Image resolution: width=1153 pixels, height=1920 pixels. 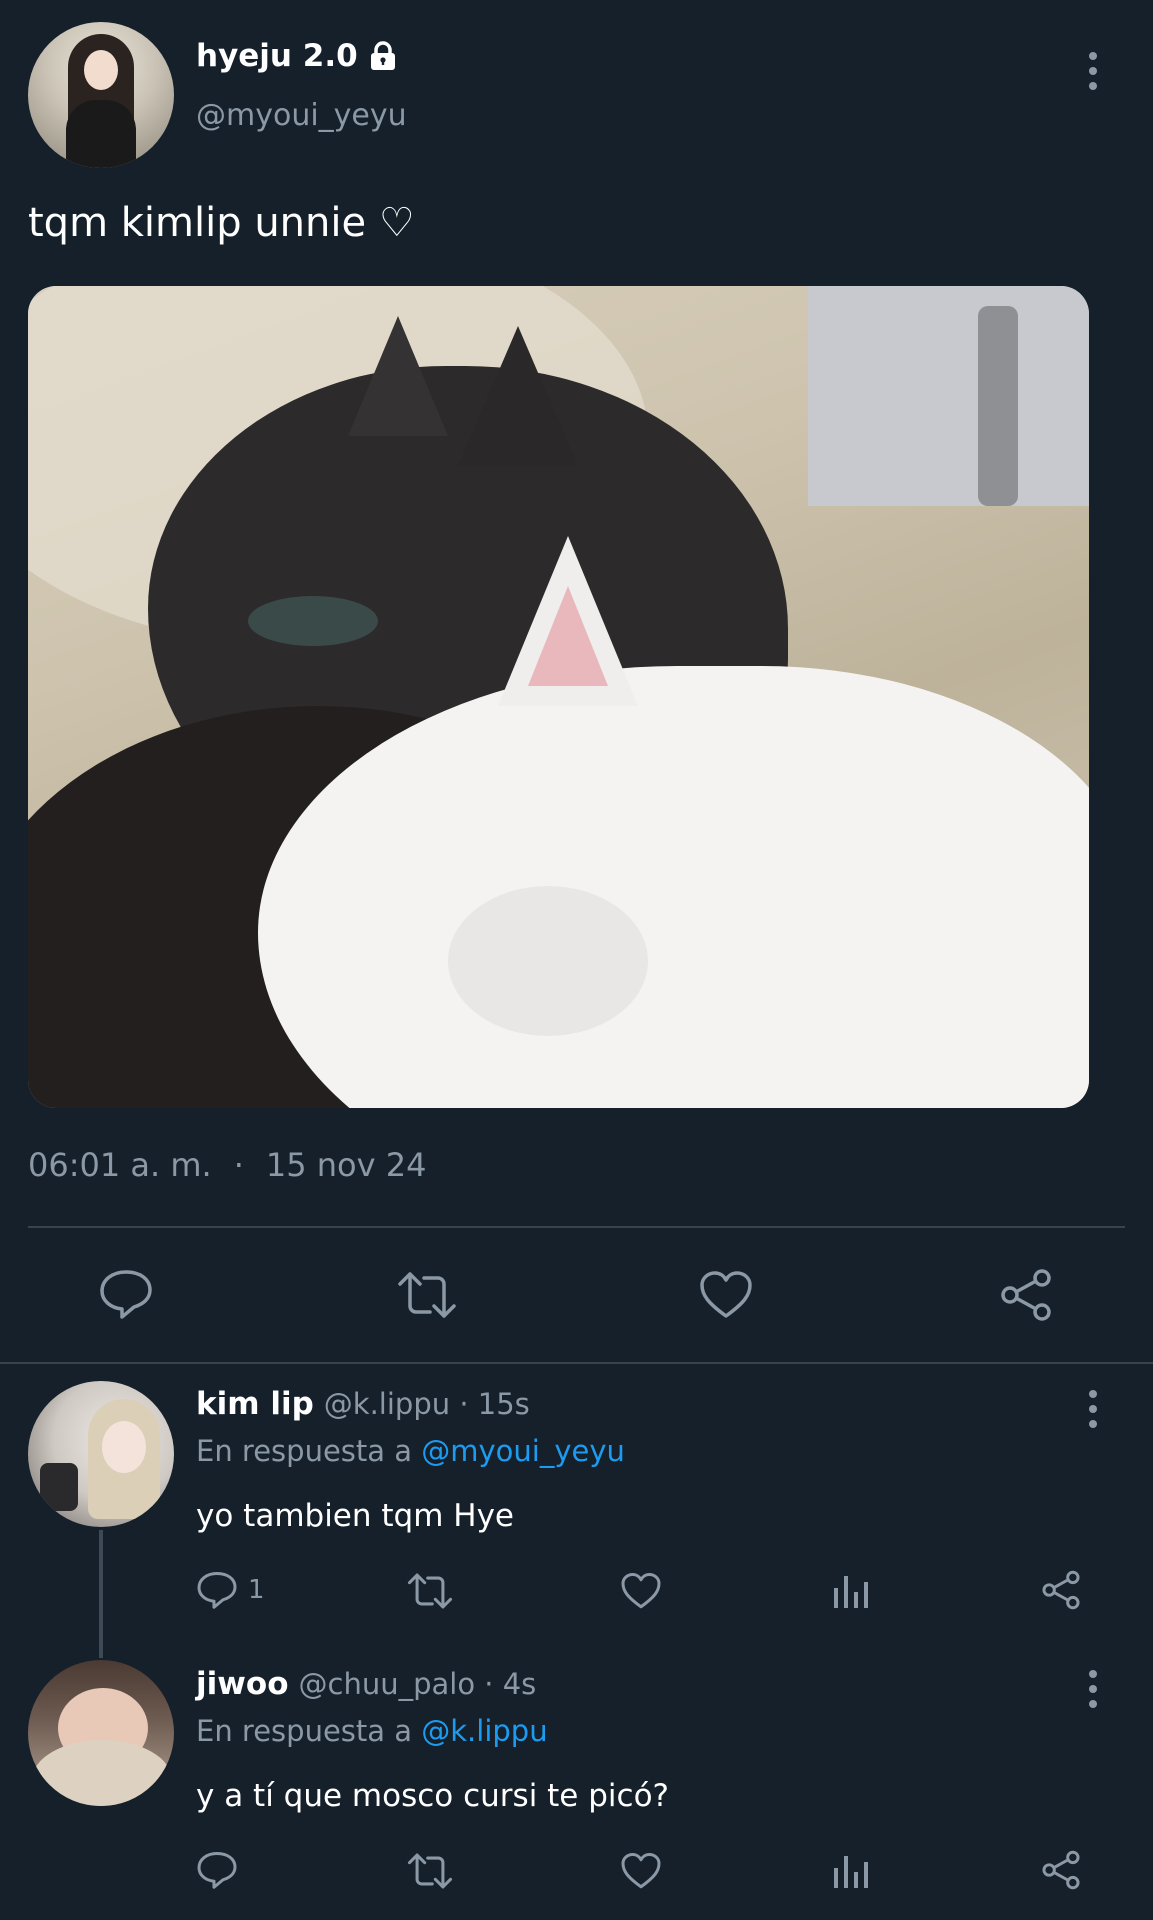 What do you see at coordinates (523, 1451) in the screenshot?
I see `reply-1-mention: @myoui_yeyu` at bounding box center [523, 1451].